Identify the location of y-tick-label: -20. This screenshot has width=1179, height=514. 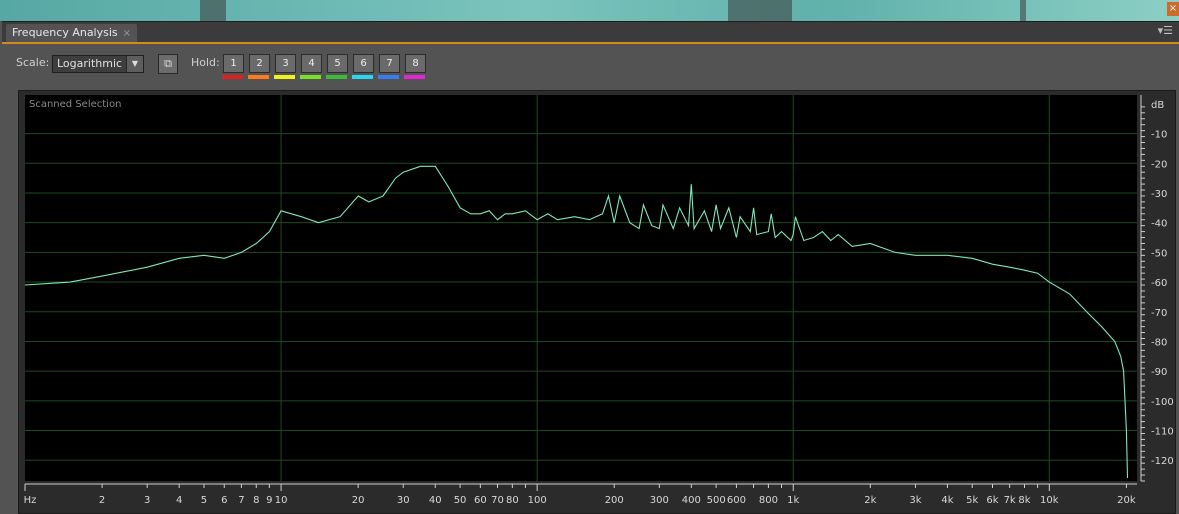
(1159, 164).